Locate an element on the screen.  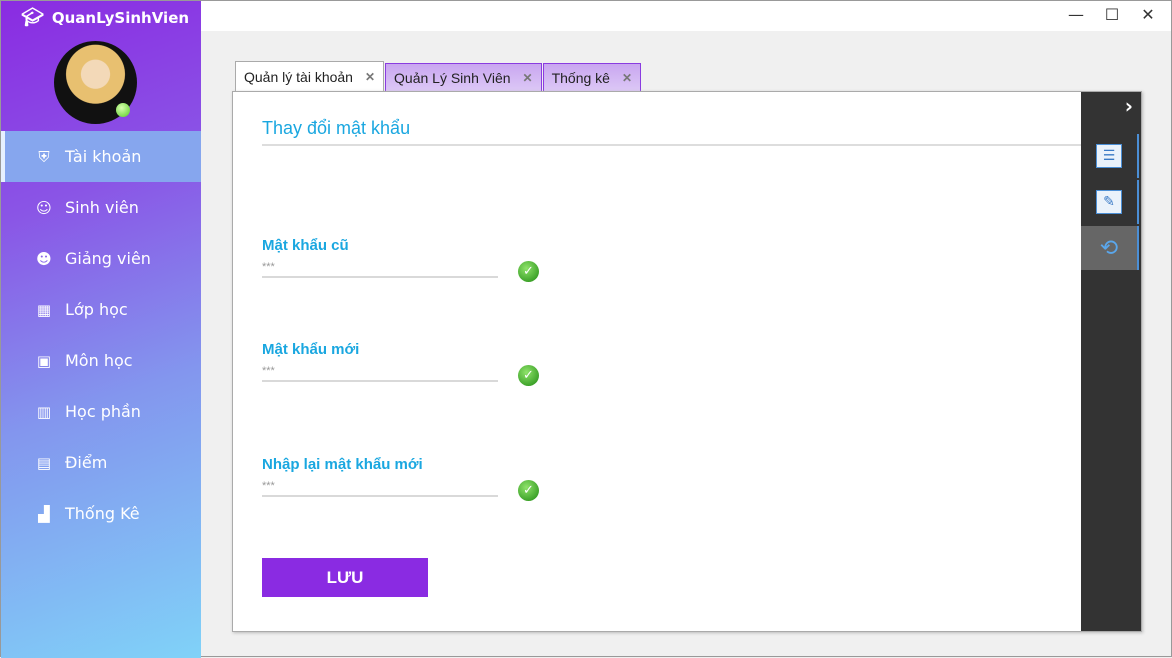
chart-icon: ▟ is located at coordinates (44, 513).